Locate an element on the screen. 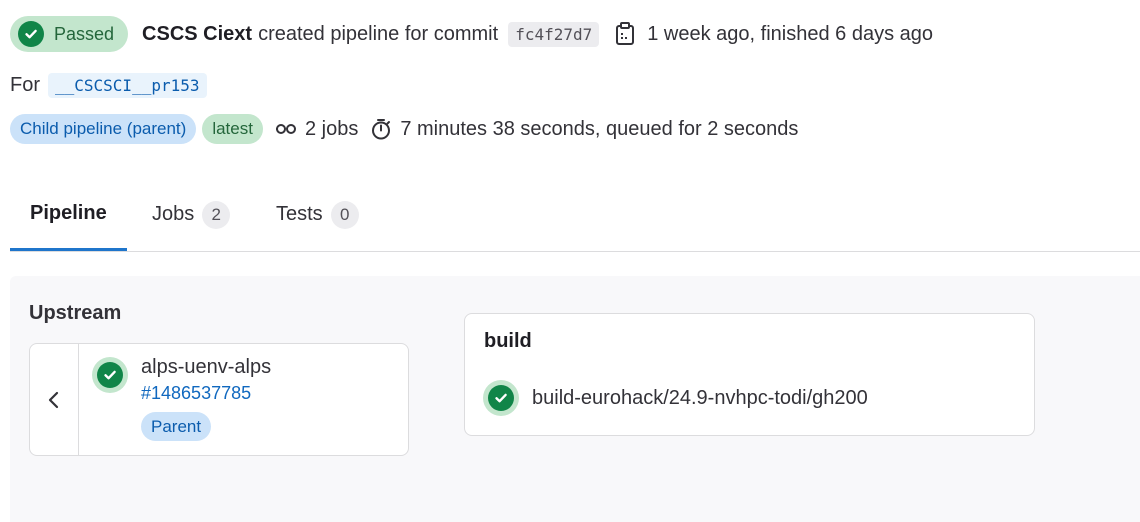 This screenshot has height=522, width=1140. pipeline-time-text: 1 week ago, finished 6 days ago is located at coordinates (790, 33).